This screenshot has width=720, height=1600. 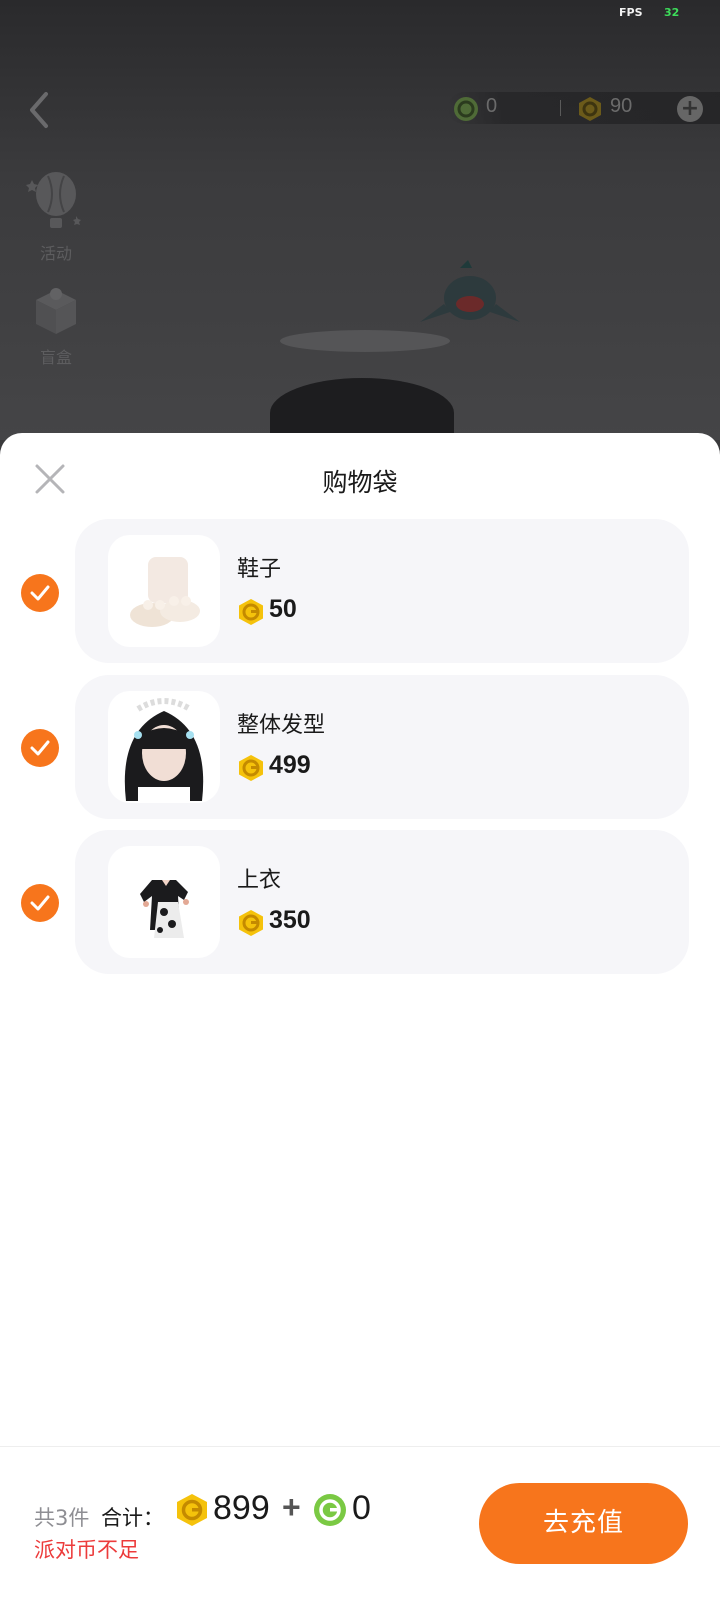 I want to click on hot-air-balloon-icon, so click(x=53, y=200).